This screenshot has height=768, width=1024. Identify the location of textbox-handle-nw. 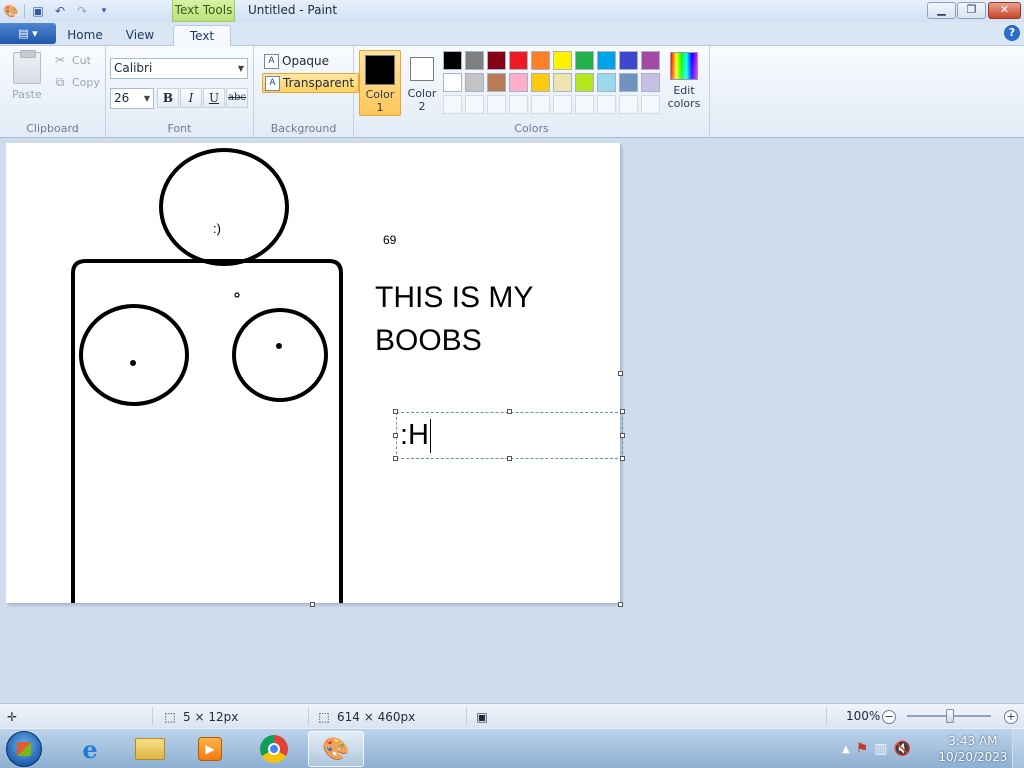
(395, 411).